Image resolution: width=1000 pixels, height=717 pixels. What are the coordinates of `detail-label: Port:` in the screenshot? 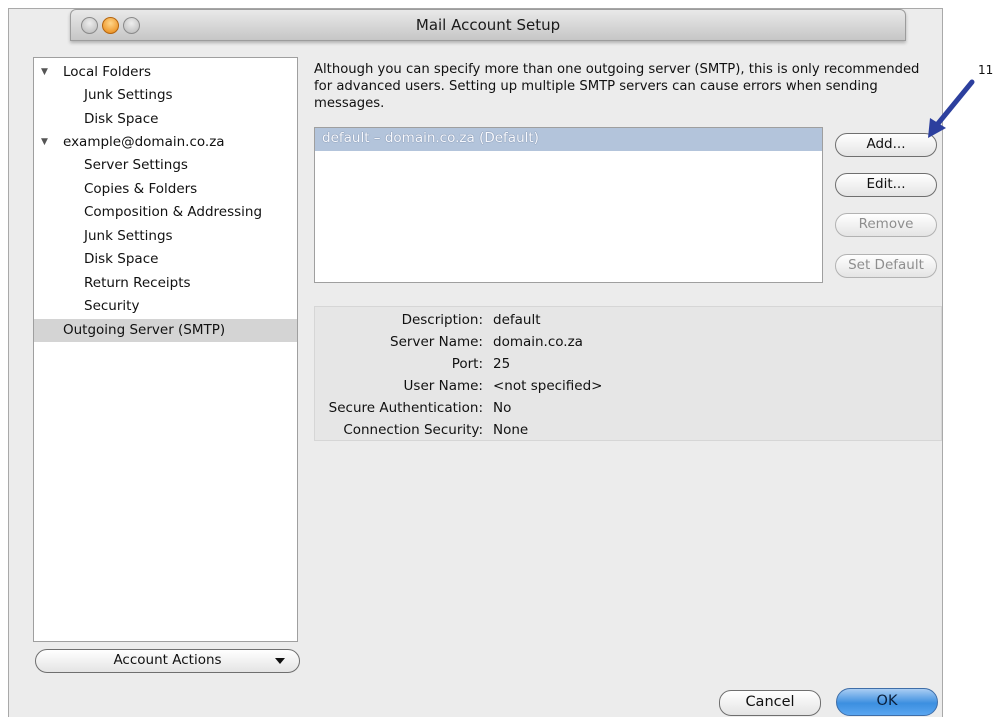 It's located at (467, 364).